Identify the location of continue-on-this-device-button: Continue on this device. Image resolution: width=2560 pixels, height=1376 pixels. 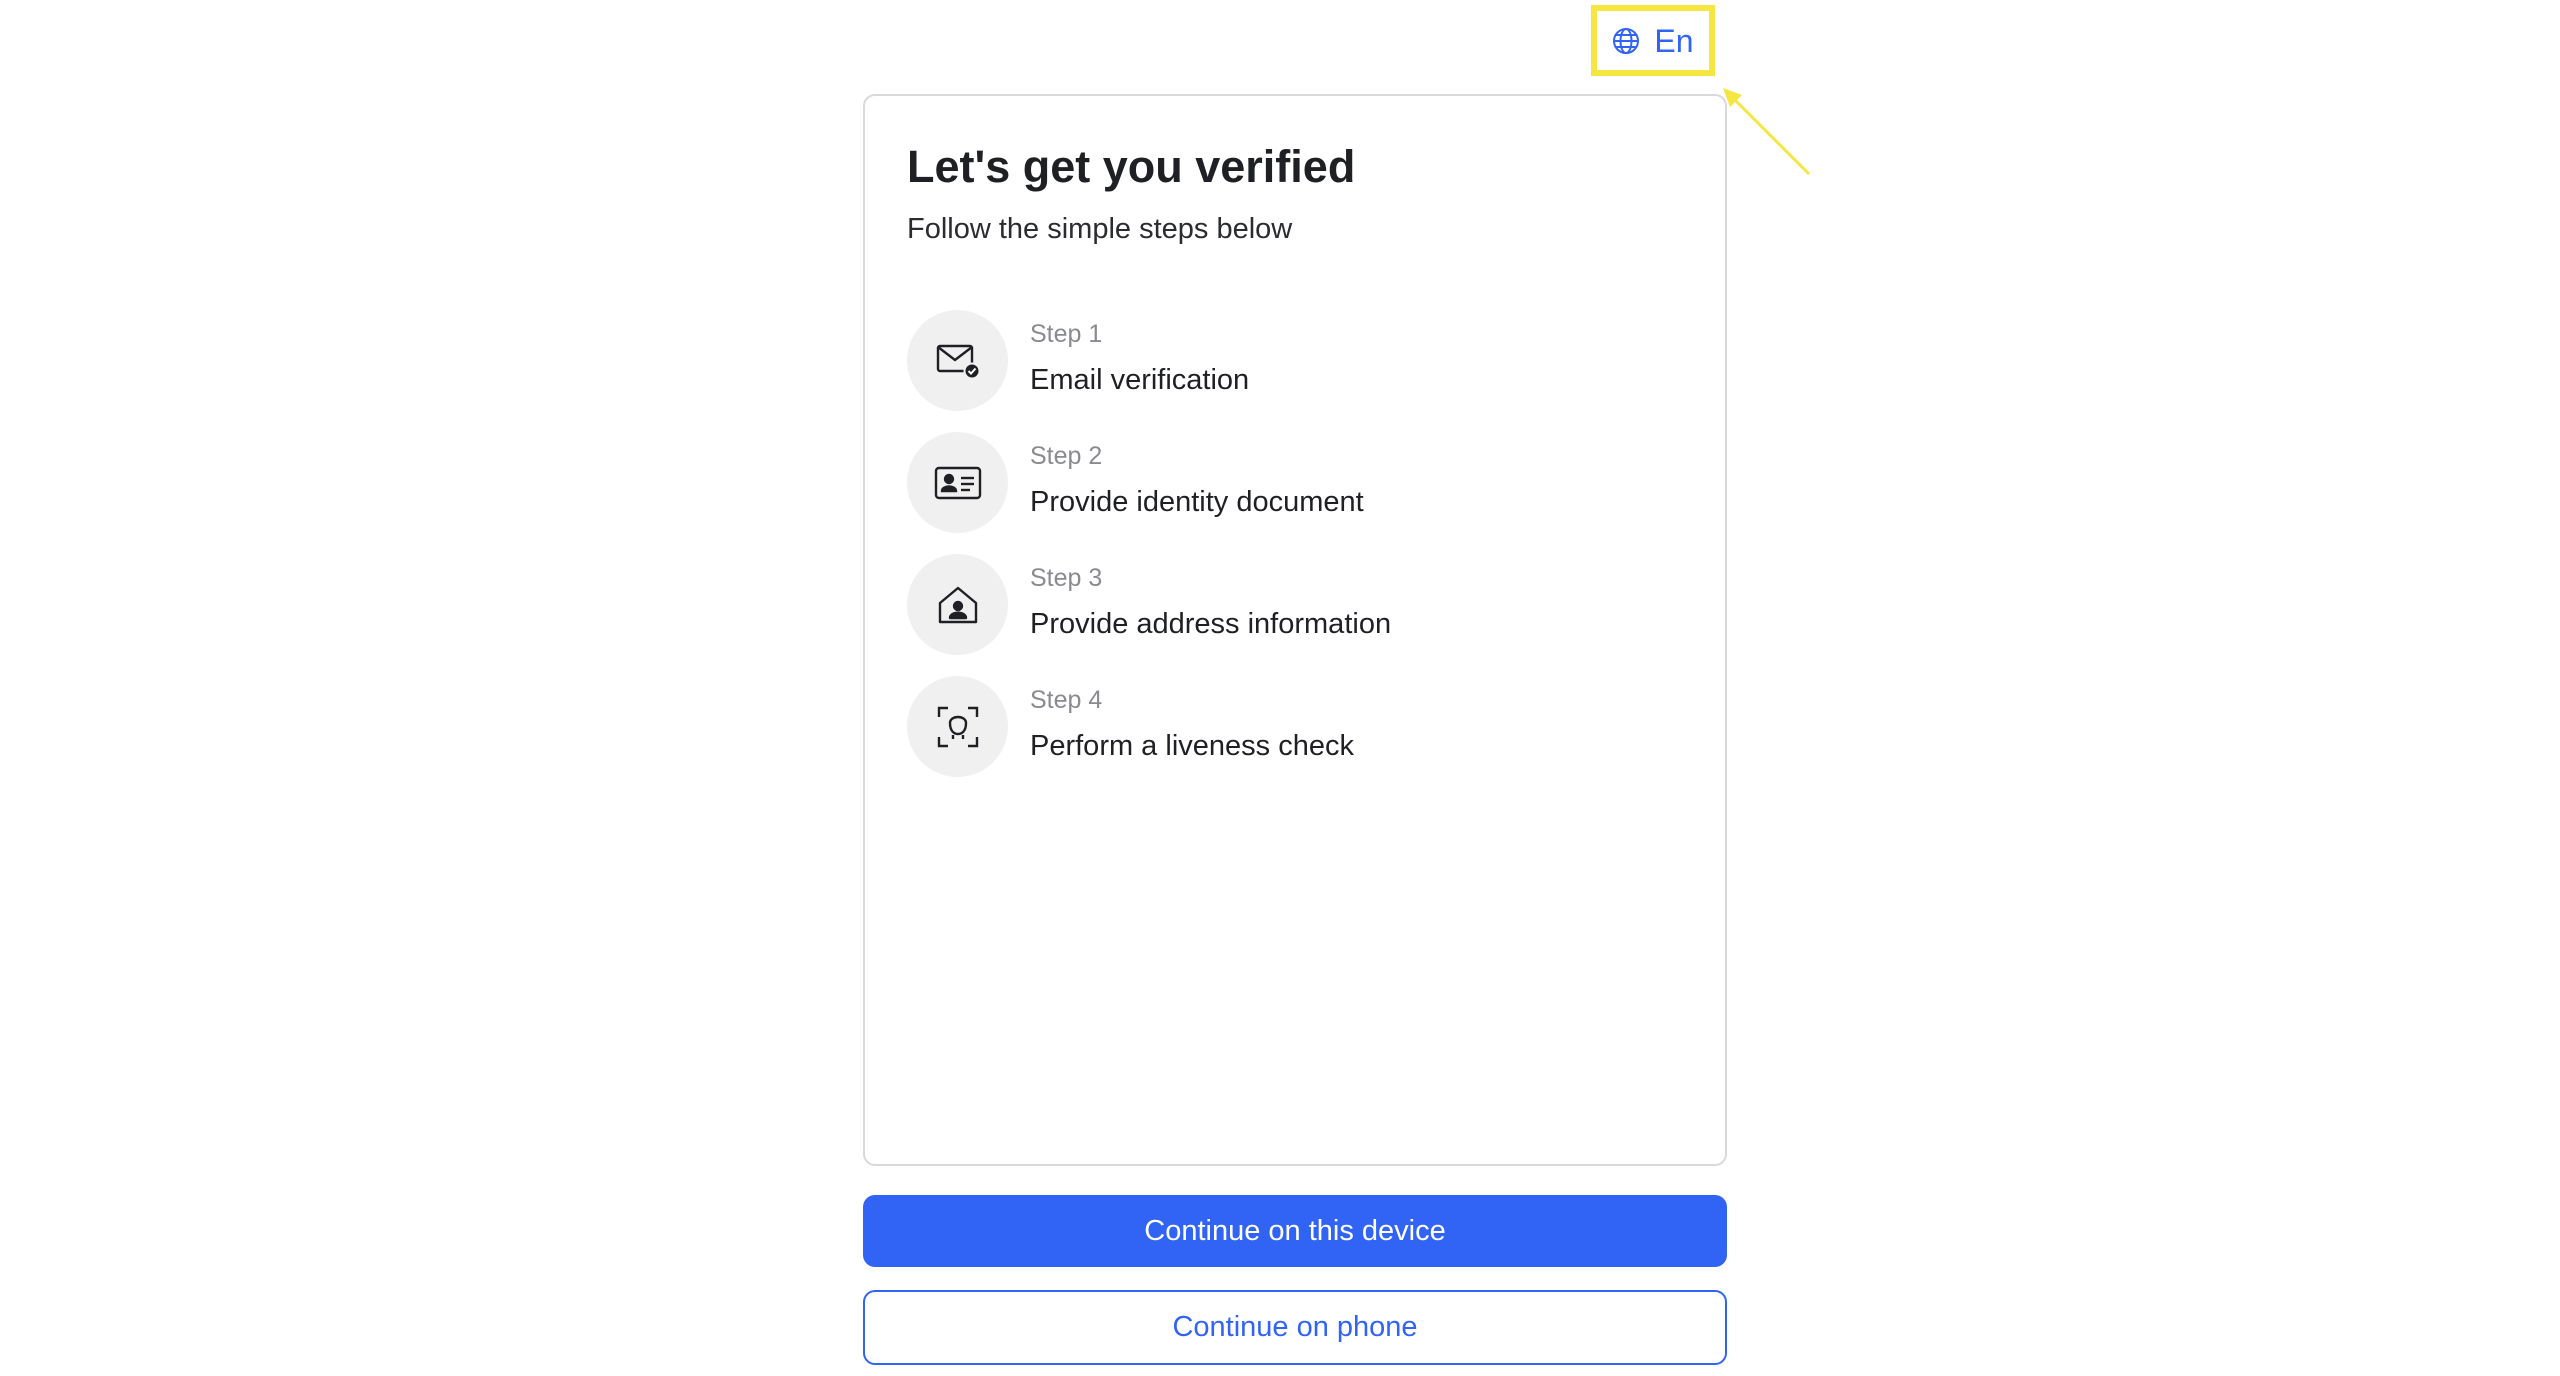
(1295, 1231).